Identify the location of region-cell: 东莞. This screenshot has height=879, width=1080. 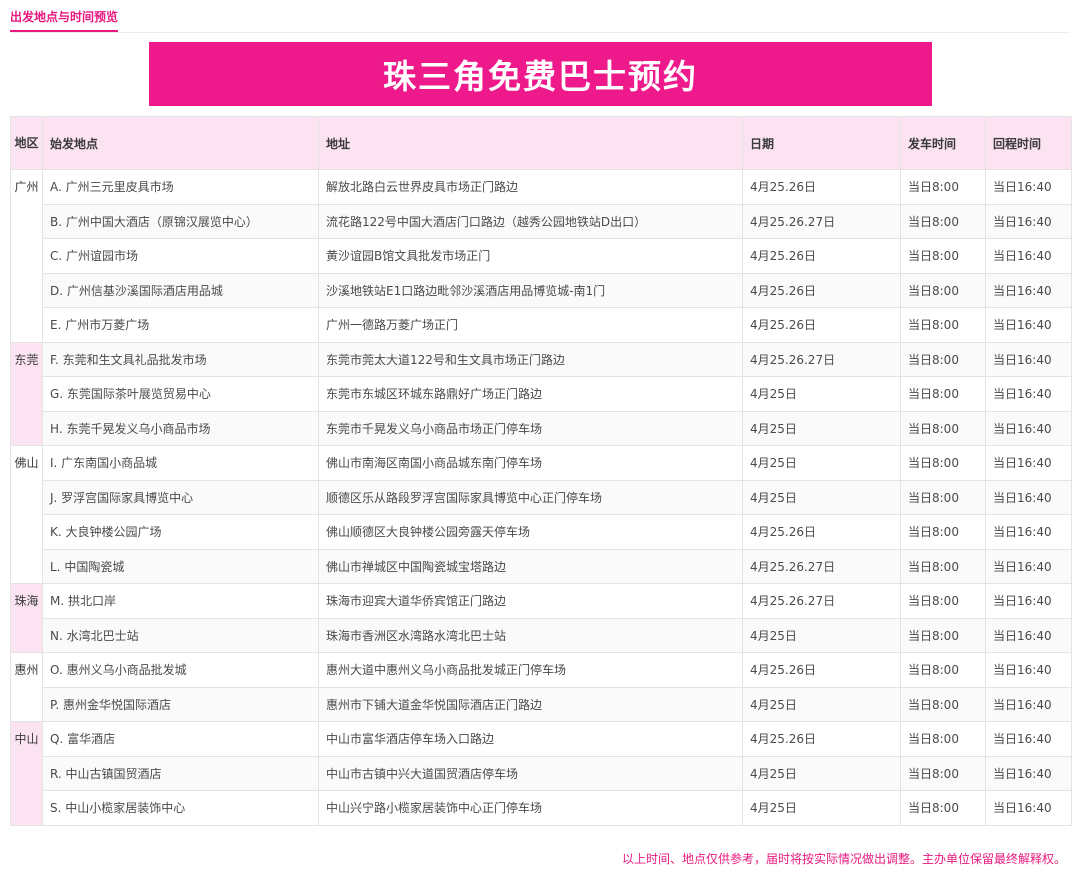
(26, 393).